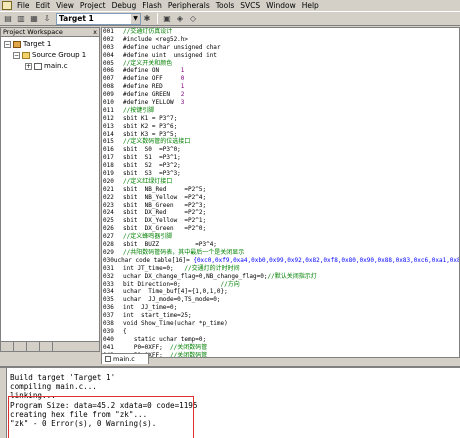  I want to click on menu-edit: Edit, so click(43, 5).